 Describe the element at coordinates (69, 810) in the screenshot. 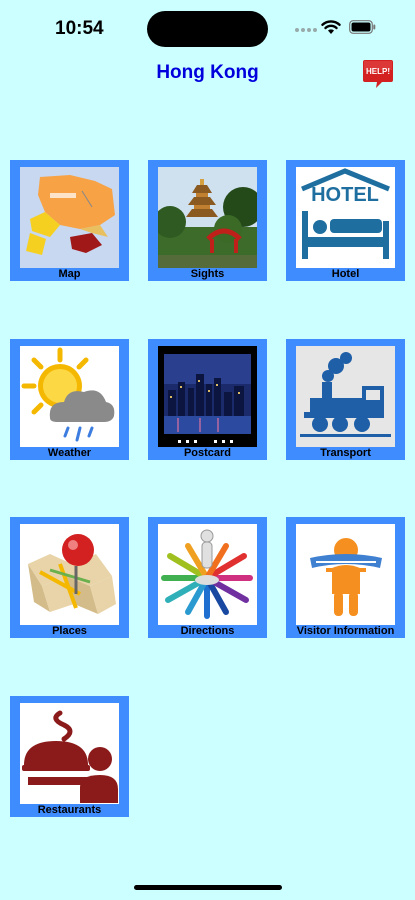

I see `tile-label: Restaurants` at that location.